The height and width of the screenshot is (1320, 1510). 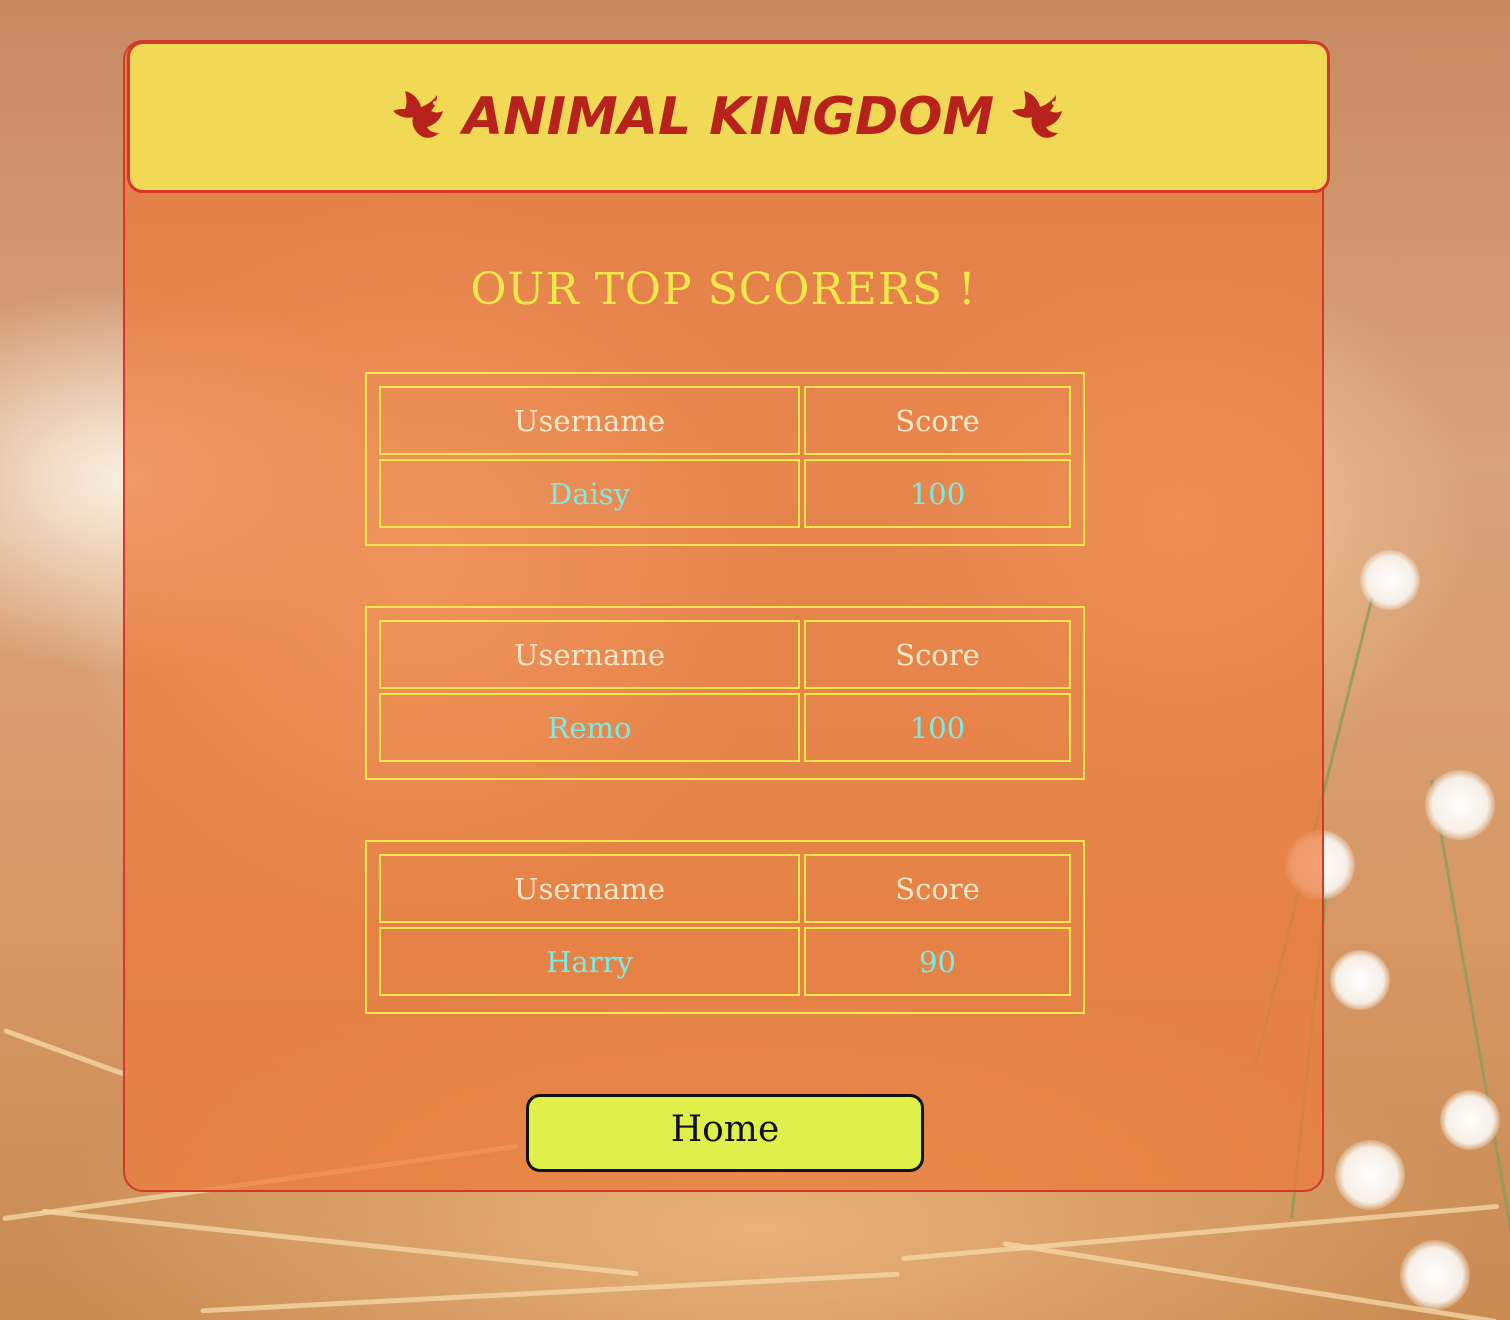 What do you see at coordinates (937, 961) in the screenshot?
I see `score-cell: 90` at bounding box center [937, 961].